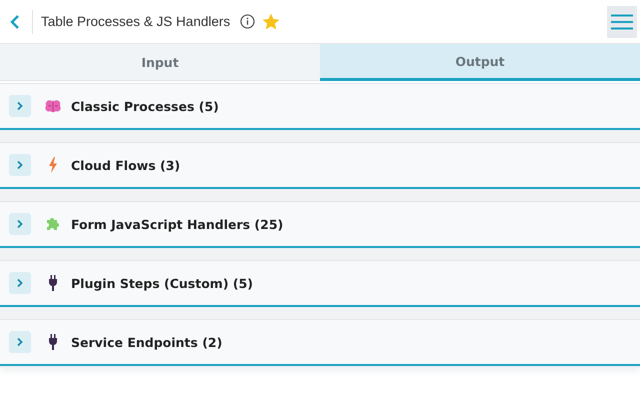  What do you see at coordinates (162, 283) in the screenshot?
I see `section-title: Plugin Steps (Custom) (5)` at bounding box center [162, 283].